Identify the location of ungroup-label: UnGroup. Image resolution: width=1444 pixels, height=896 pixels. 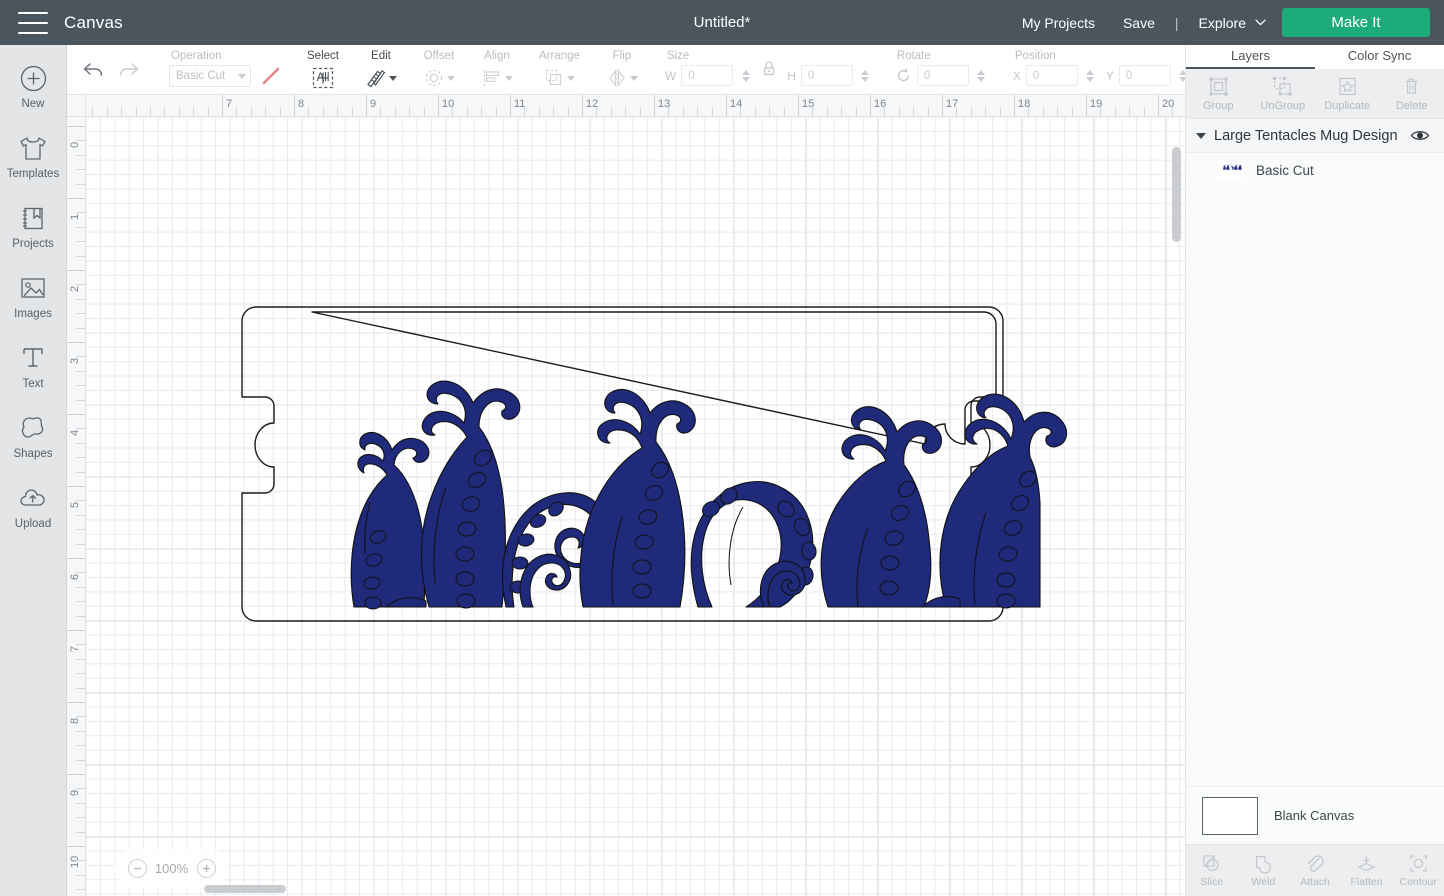
(1283, 105).